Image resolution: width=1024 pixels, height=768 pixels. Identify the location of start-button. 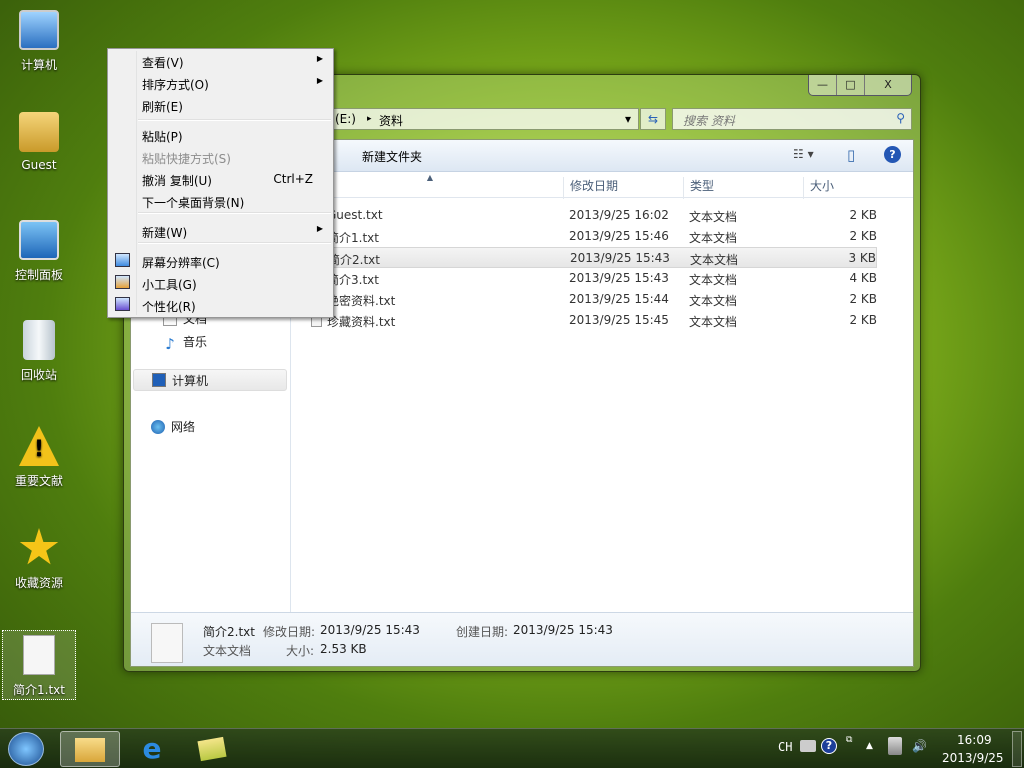
(26, 749).